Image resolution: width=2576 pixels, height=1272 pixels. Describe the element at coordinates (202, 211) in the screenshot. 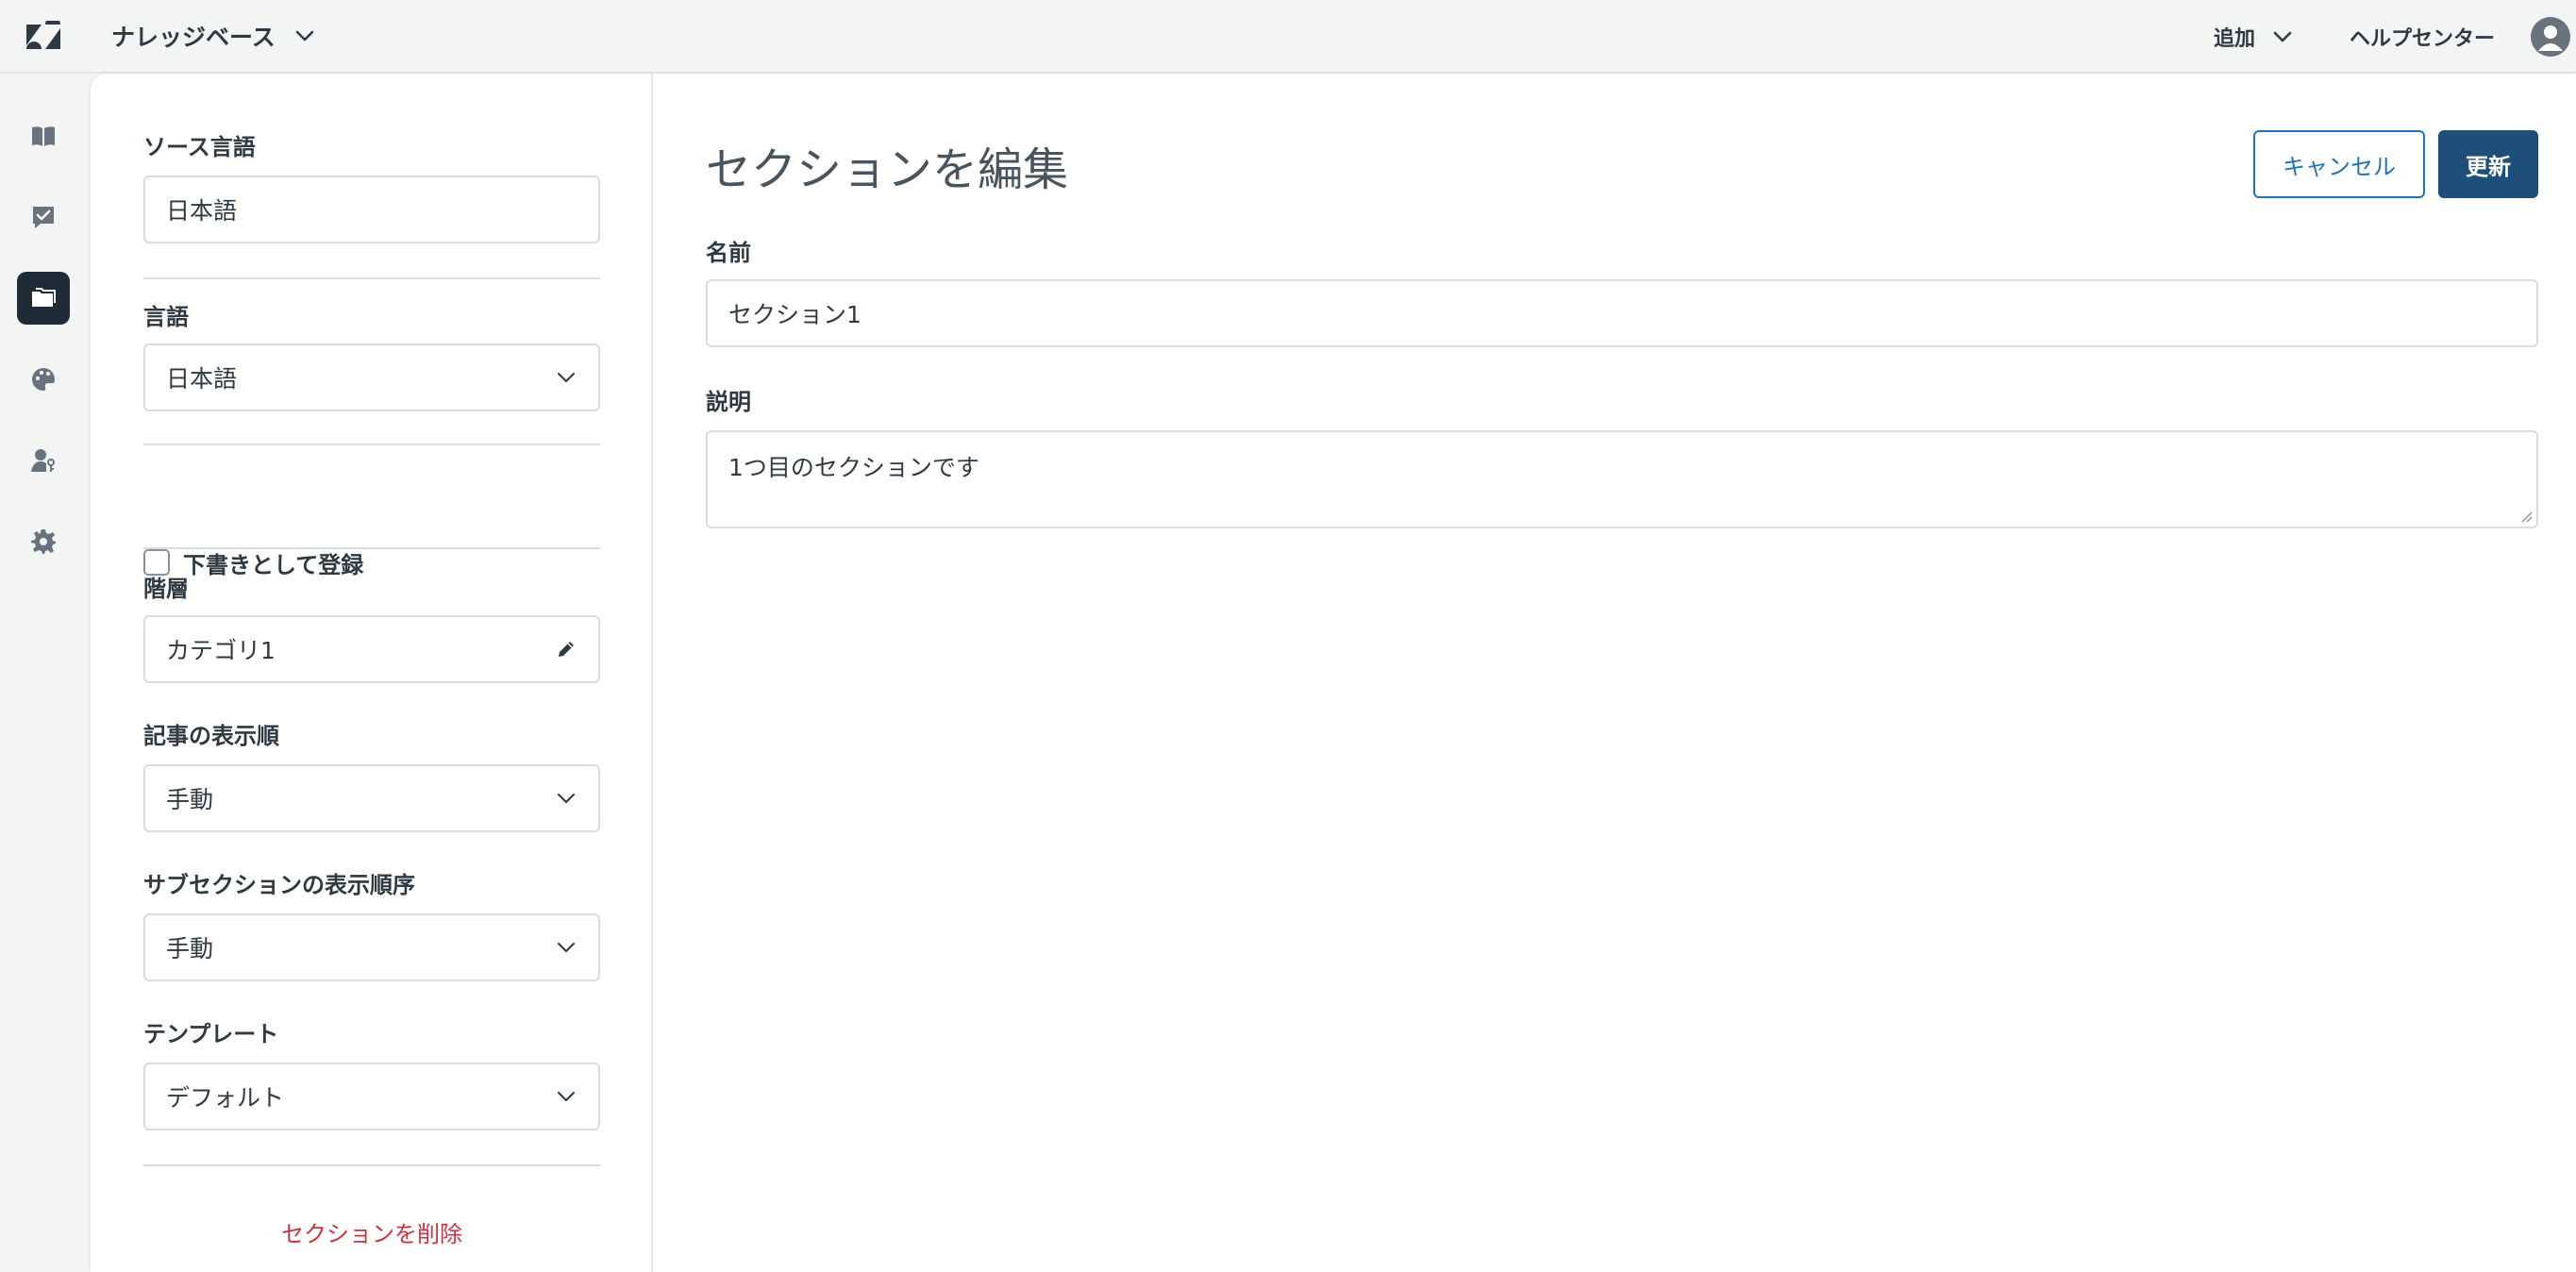

I see `source-language-value: 日本語` at that location.